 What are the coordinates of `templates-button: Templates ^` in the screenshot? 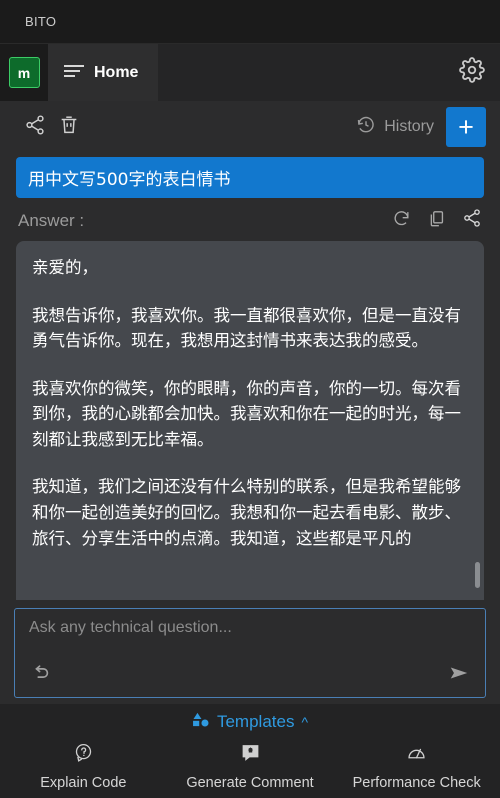 It's located at (250, 722).